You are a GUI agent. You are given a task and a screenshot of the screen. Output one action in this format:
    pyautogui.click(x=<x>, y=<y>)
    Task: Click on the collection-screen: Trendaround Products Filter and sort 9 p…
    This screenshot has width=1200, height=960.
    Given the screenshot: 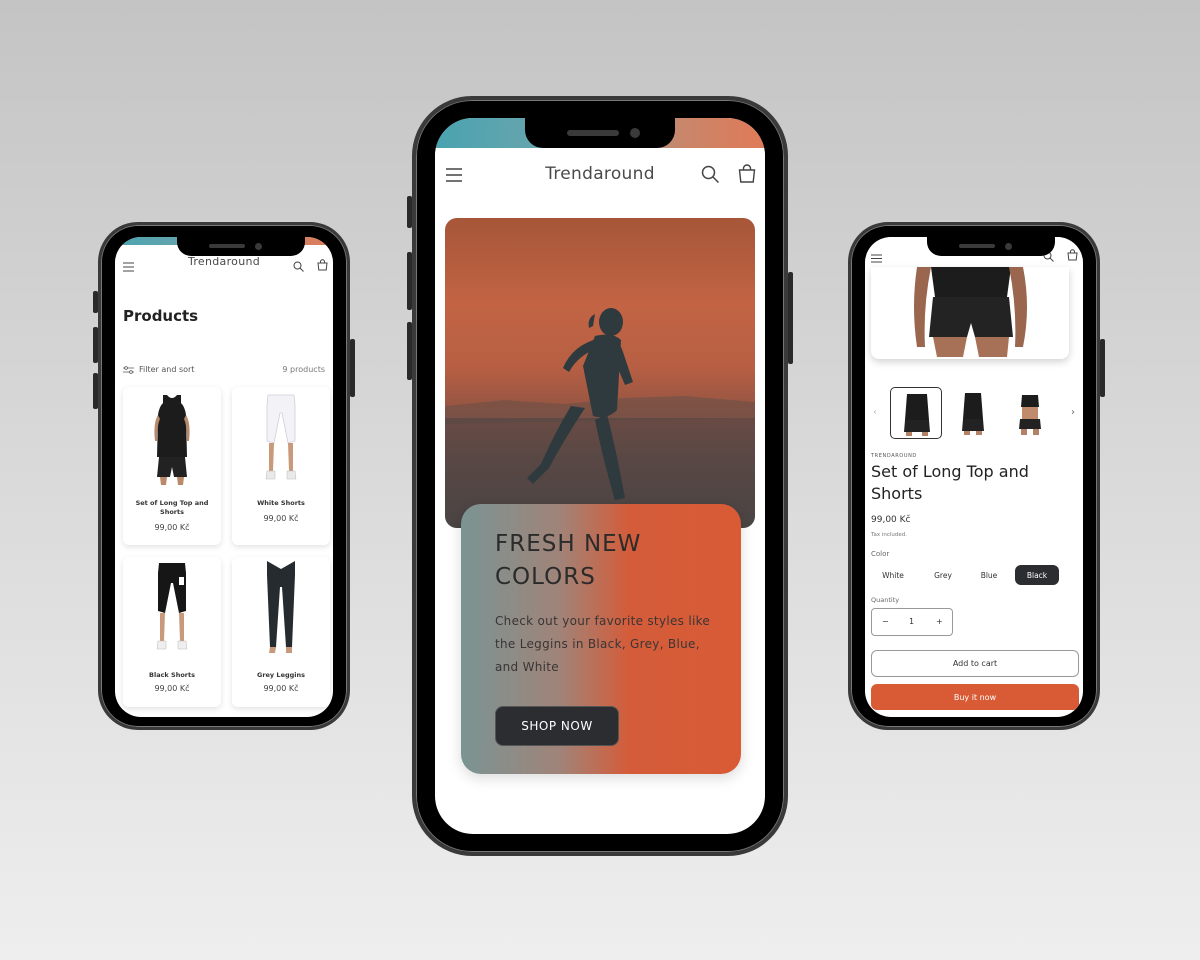 What is the action you would take?
    pyautogui.click(x=224, y=477)
    